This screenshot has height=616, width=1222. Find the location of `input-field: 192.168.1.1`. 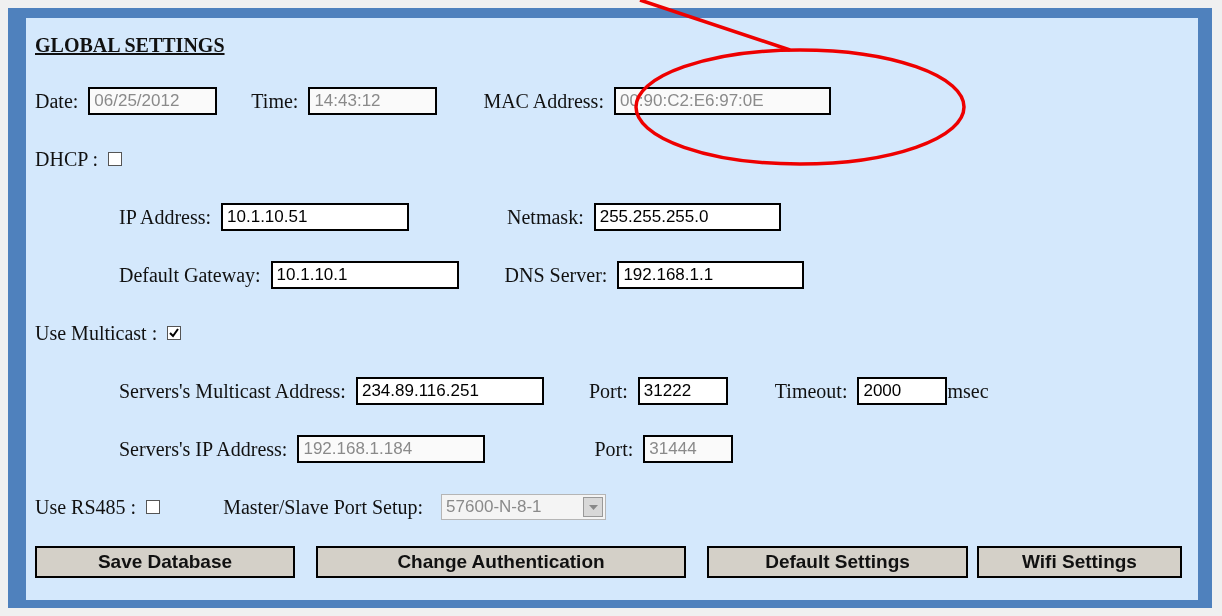

input-field: 192.168.1.1 is located at coordinates (711, 275).